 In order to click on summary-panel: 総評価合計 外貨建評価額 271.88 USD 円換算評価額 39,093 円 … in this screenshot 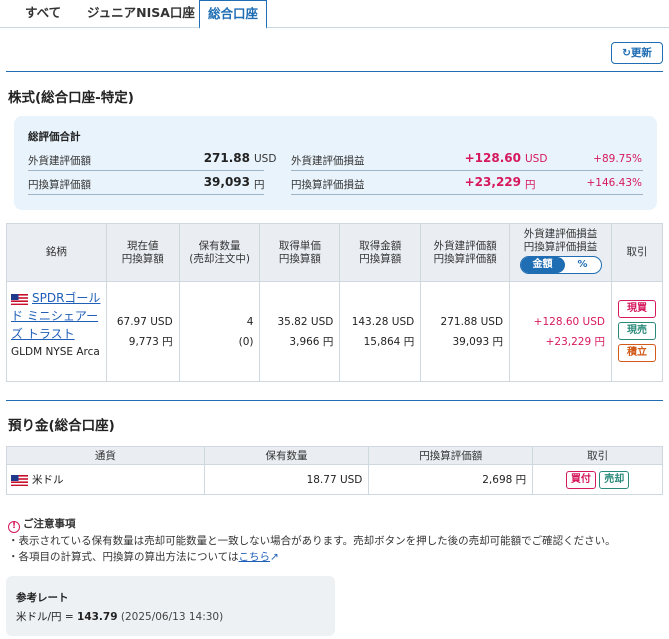, I will do `click(335, 163)`.